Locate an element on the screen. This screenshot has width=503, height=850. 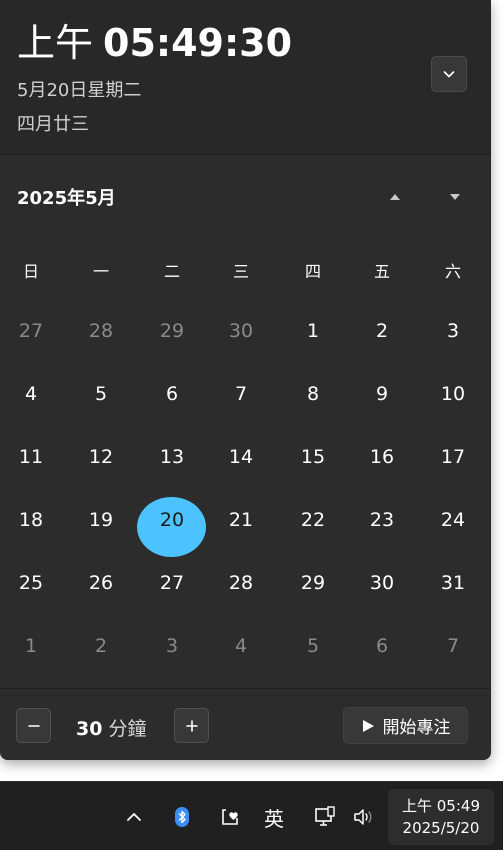
taskbar: 英 上午 05:49 2025/5/20 is located at coordinates (251, 815).